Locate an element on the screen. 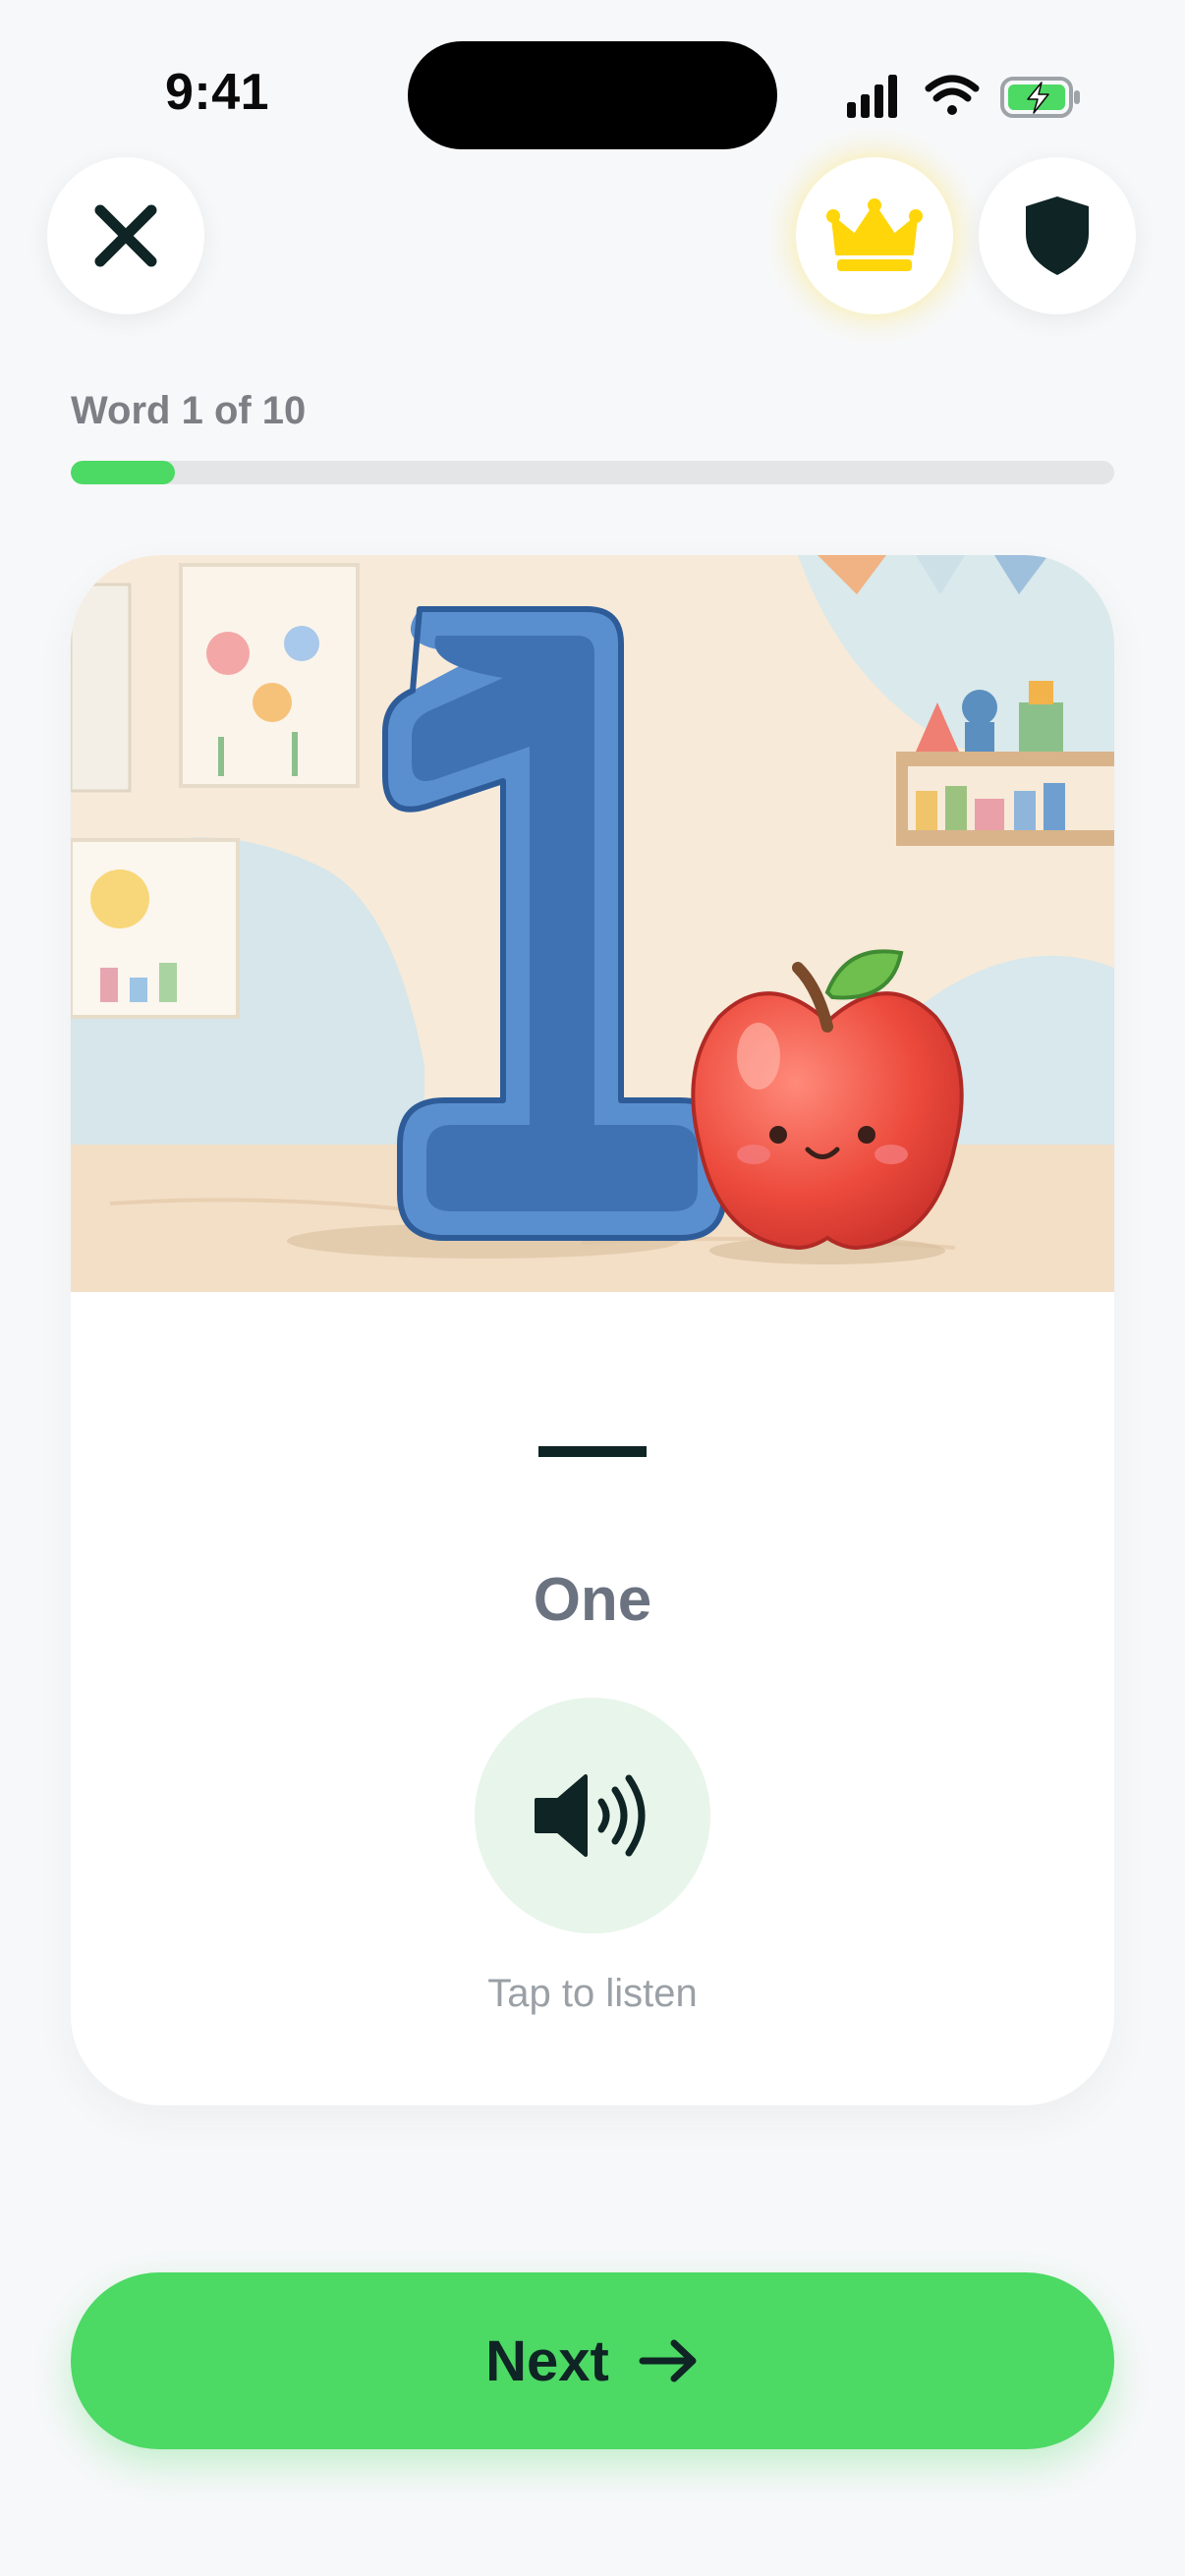 Image resolution: width=1185 pixels, height=2576 pixels. close-button is located at coordinates (126, 235).